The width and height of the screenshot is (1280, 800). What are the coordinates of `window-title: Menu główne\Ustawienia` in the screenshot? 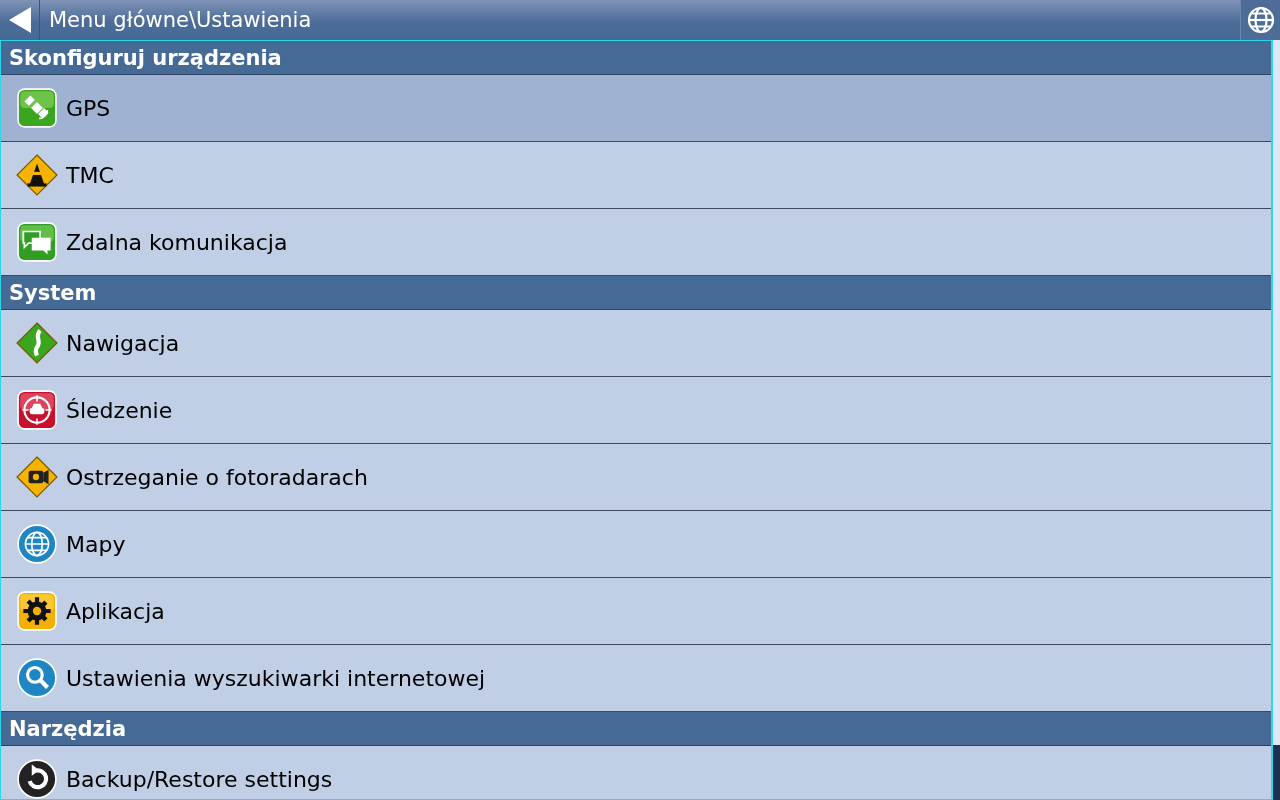 It's located at (180, 20).